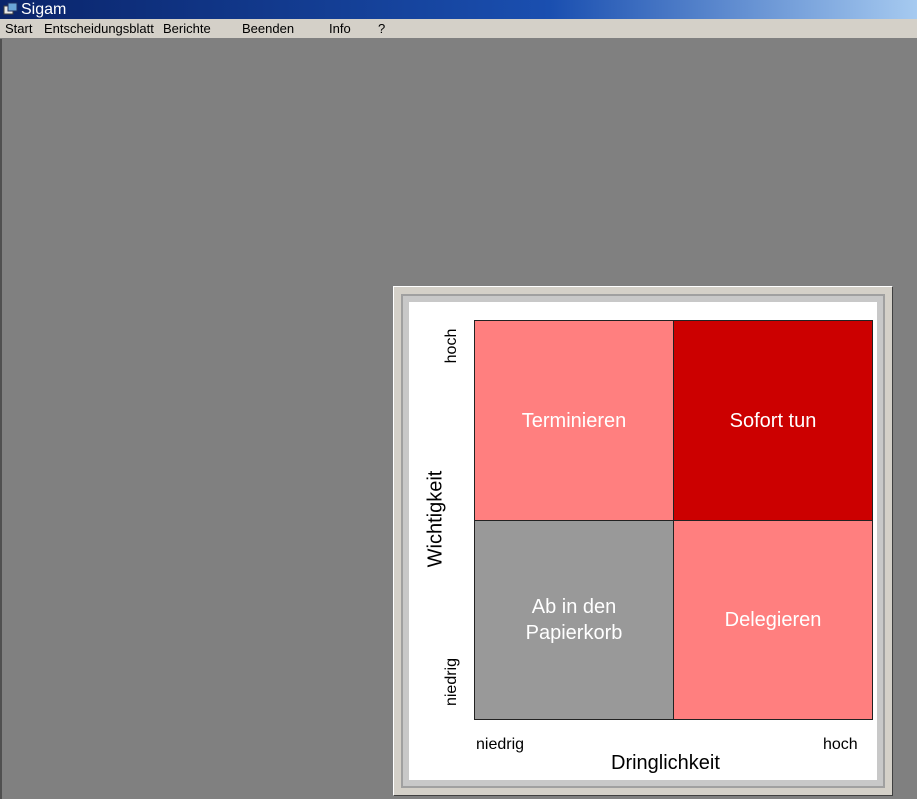 This screenshot has height=799, width=917. I want to click on x-axis-label: Dringlichkeit, so click(665, 763).